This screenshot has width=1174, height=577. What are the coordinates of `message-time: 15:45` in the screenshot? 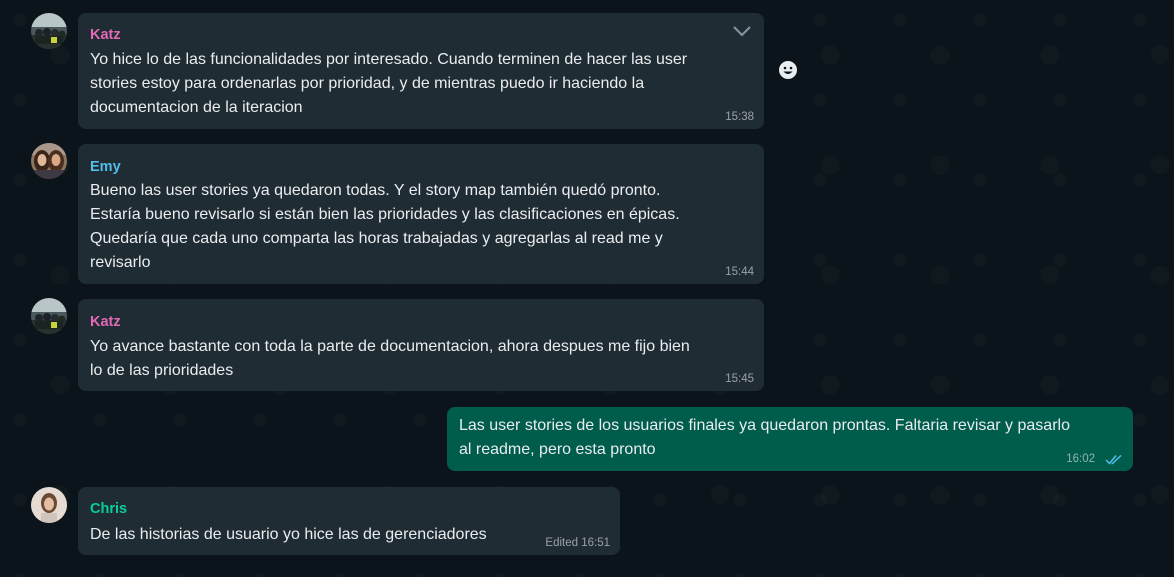 It's located at (739, 379).